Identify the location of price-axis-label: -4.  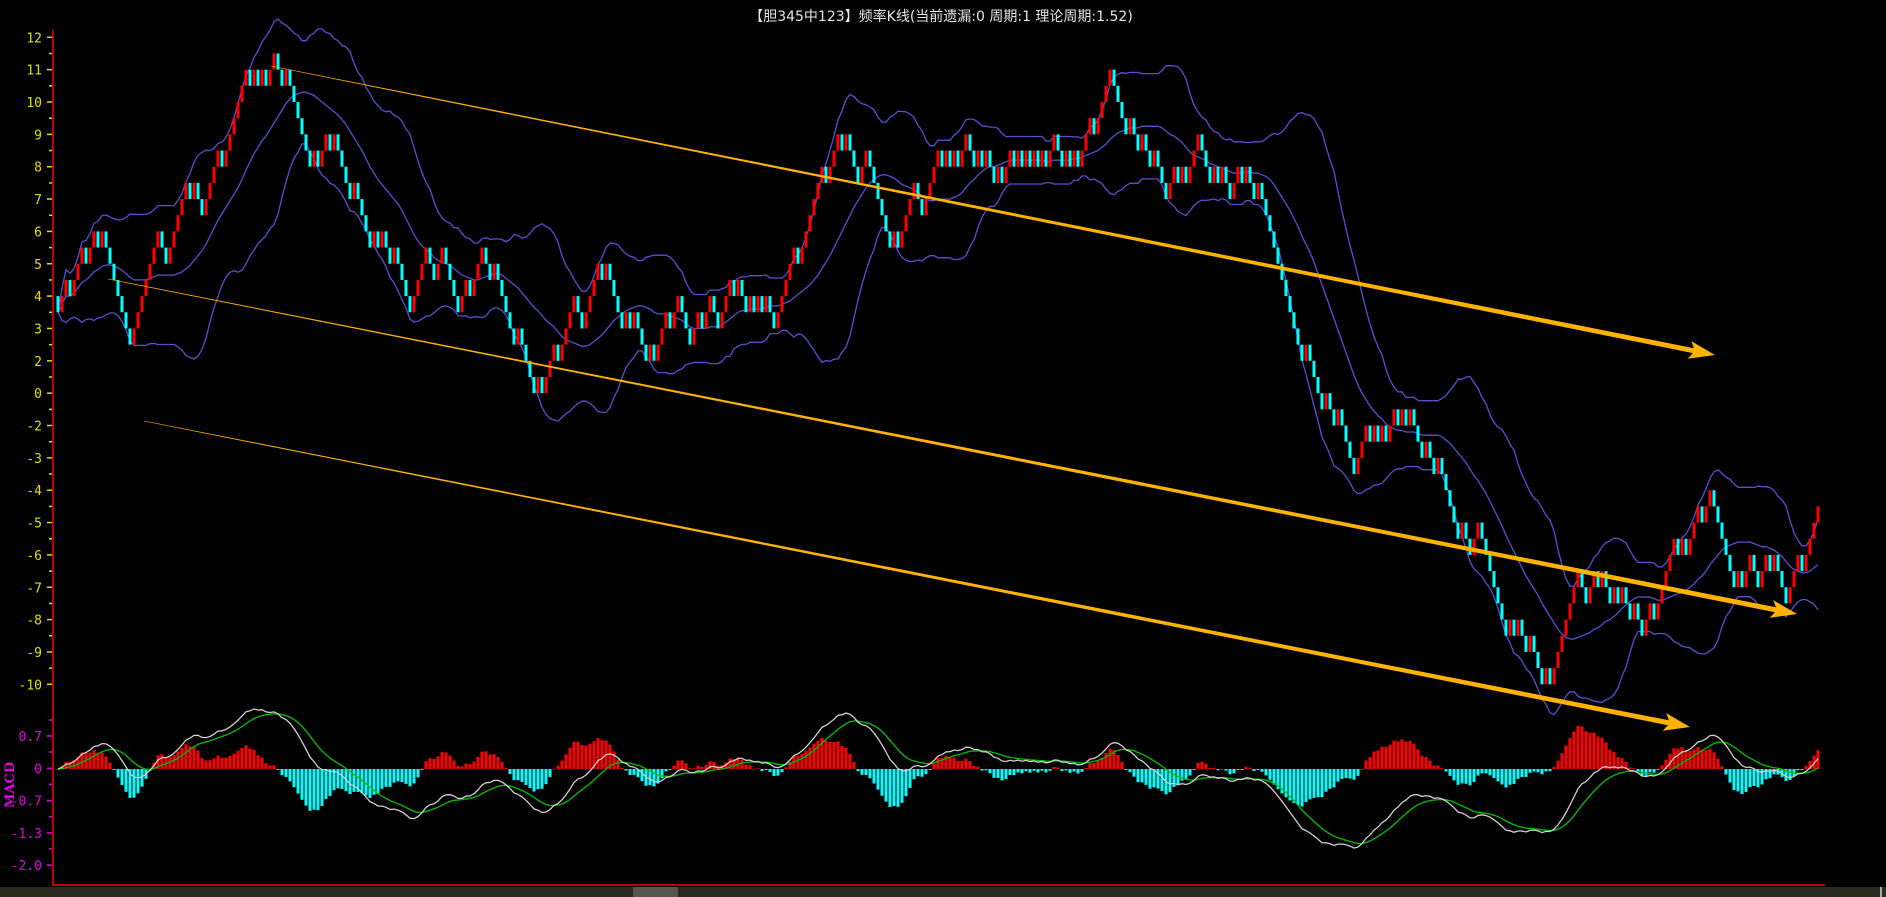
(34, 491).